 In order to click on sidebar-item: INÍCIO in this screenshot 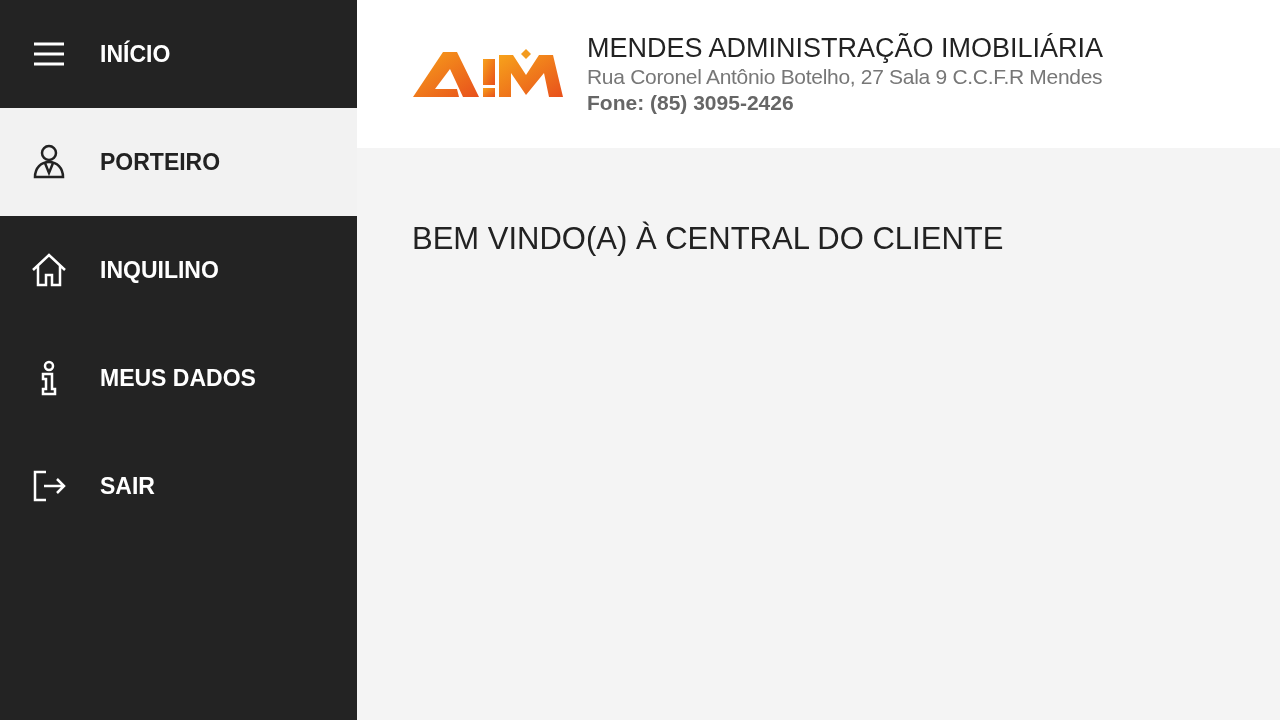, I will do `click(178, 54)`.